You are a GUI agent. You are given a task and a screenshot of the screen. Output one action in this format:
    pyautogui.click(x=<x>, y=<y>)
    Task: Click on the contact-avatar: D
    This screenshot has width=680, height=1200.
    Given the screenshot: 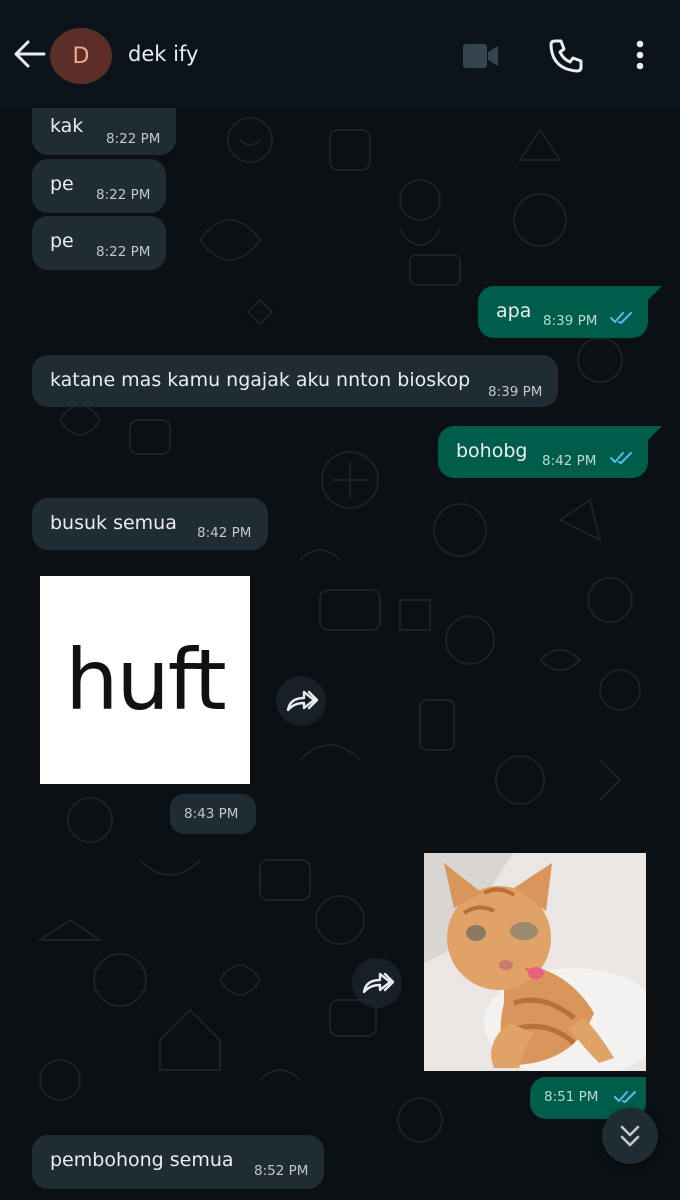 What is the action you would take?
    pyautogui.click(x=81, y=56)
    